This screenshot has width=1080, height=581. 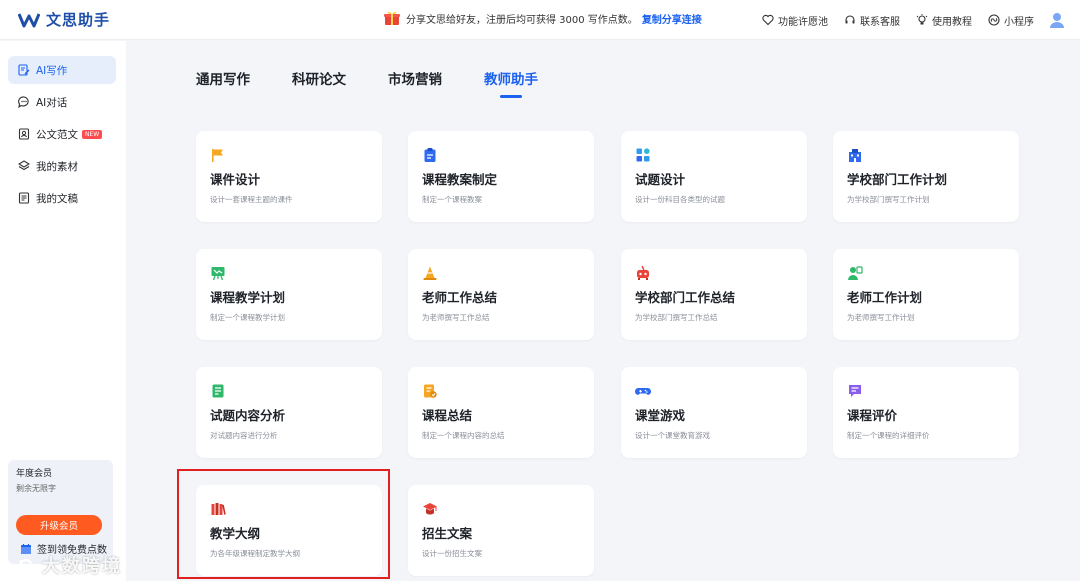 I want to click on sidebar-item-label: 公文范文, so click(x=57, y=134).